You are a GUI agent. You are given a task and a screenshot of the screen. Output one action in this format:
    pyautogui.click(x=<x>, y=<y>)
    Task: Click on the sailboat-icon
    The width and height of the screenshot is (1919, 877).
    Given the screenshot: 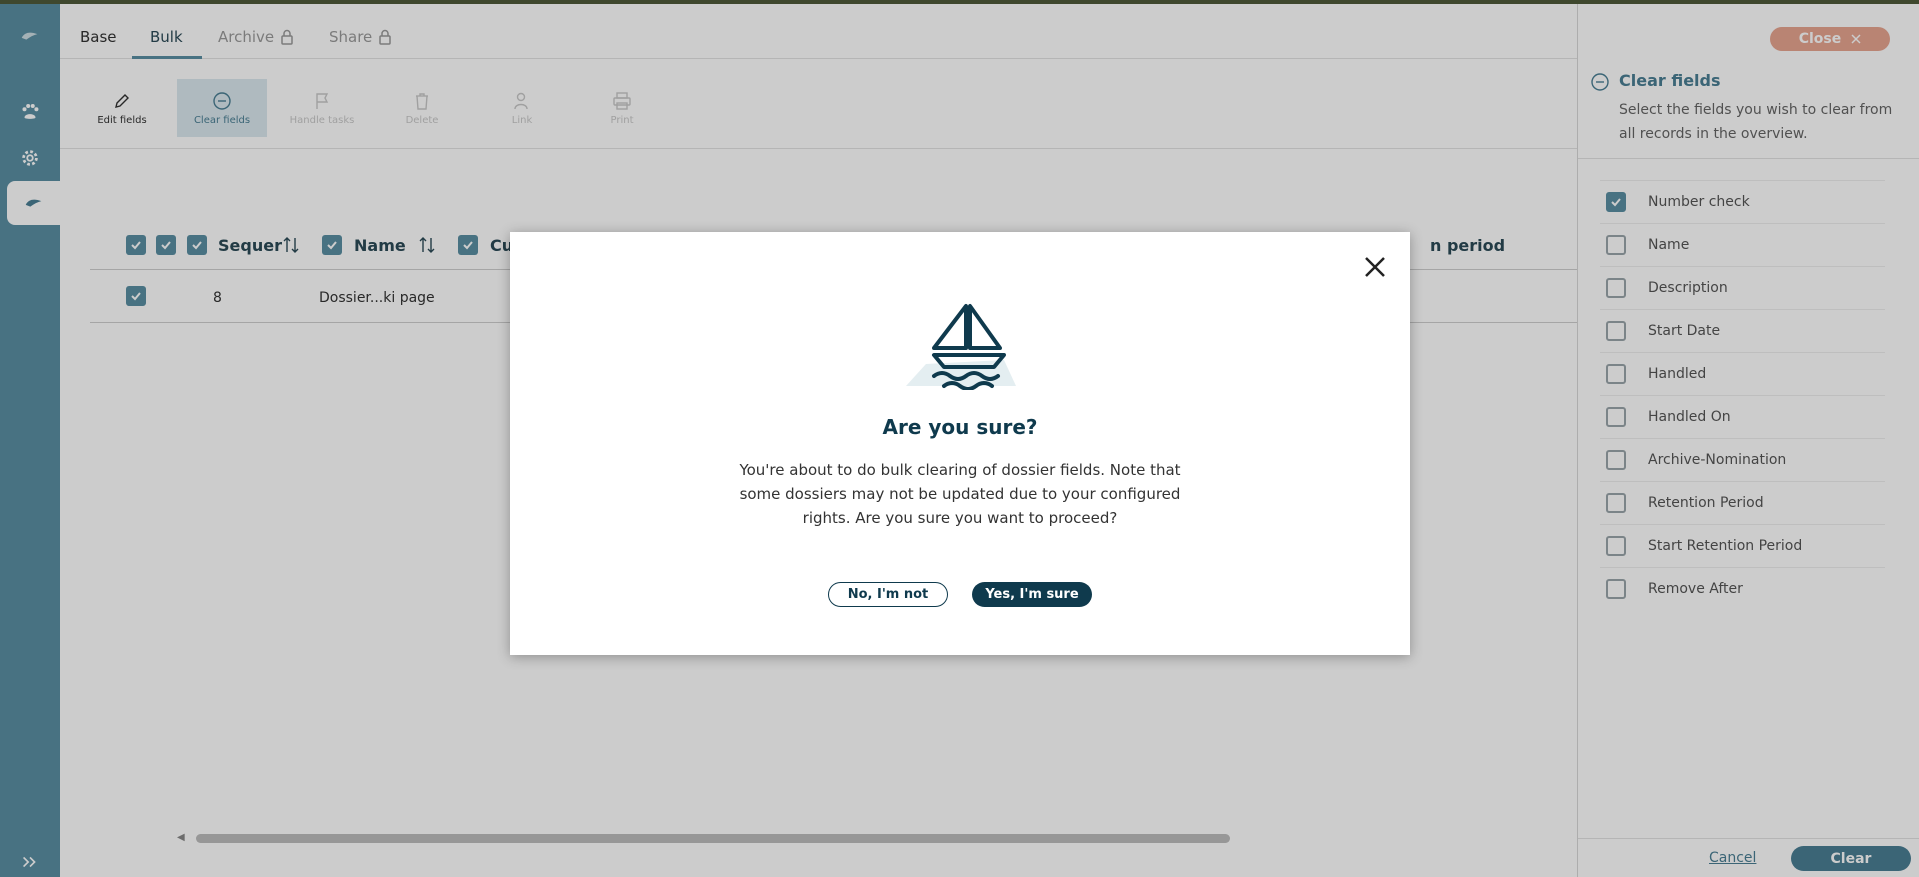 What is the action you would take?
    pyautogui.click(x=961, y=347)
    